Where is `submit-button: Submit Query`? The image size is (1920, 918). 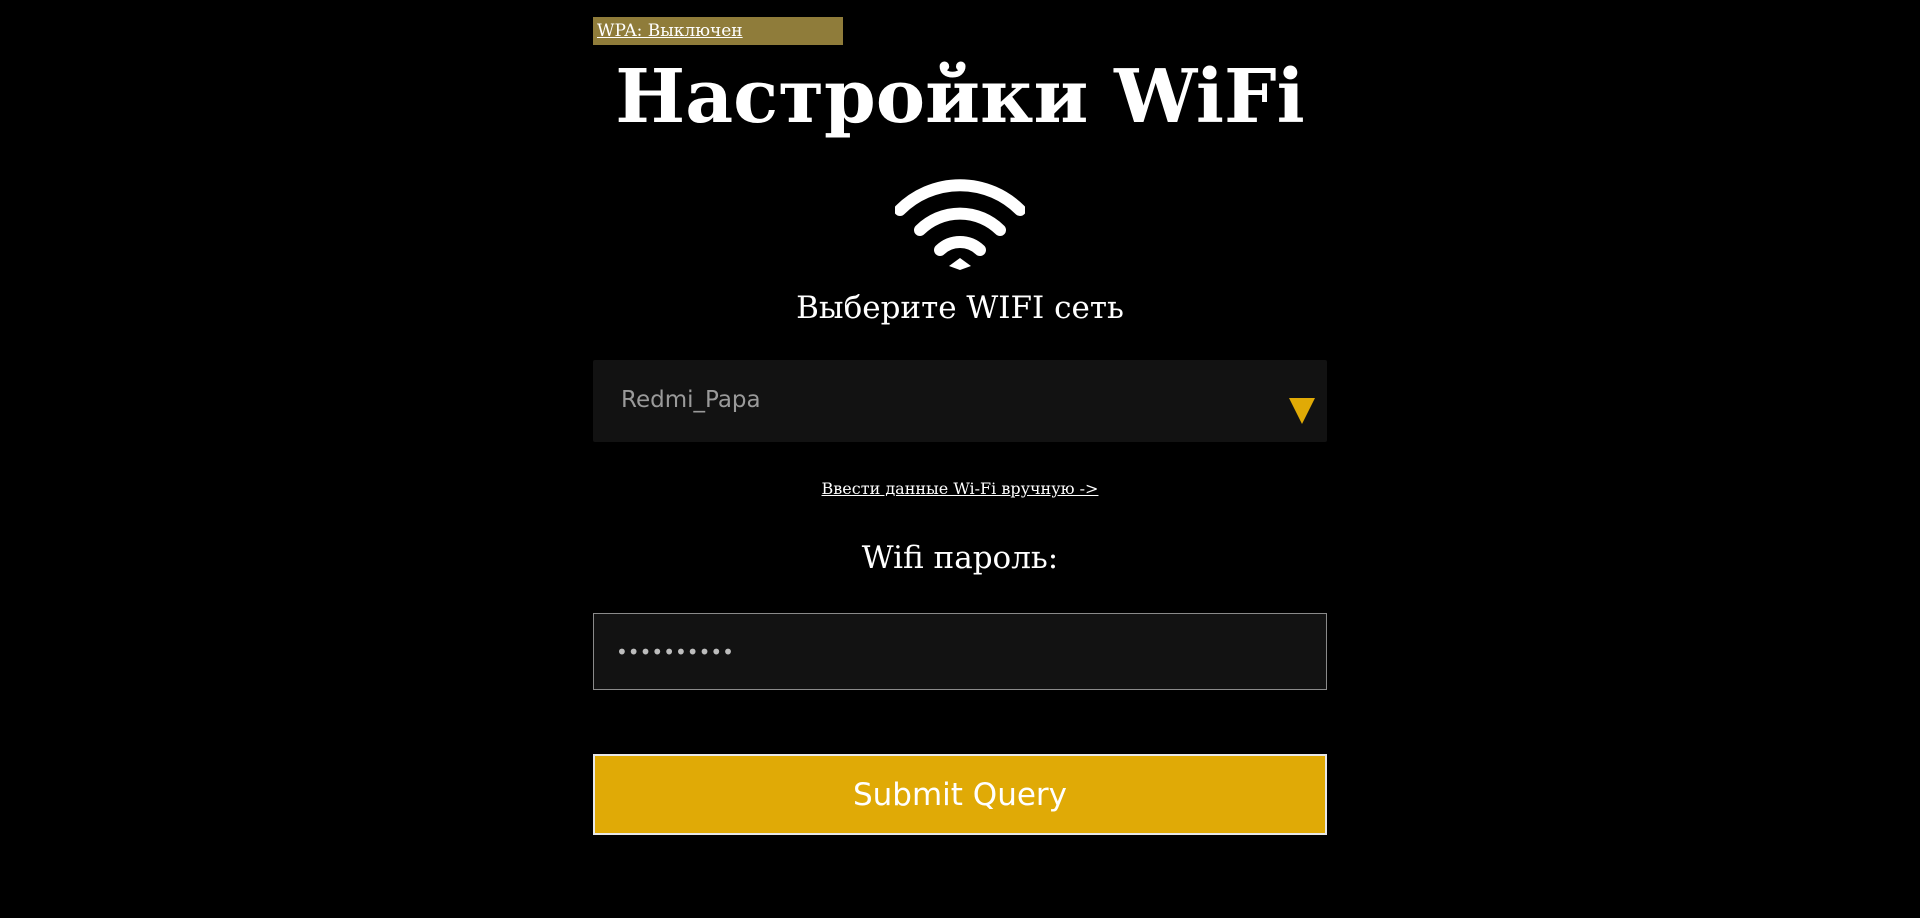 submit-button: Submit Query is located at coordinates (960, 794).